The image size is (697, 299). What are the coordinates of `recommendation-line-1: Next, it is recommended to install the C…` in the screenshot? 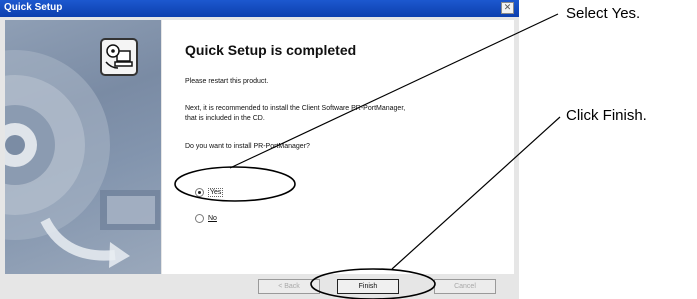 It's located at (295, 108).